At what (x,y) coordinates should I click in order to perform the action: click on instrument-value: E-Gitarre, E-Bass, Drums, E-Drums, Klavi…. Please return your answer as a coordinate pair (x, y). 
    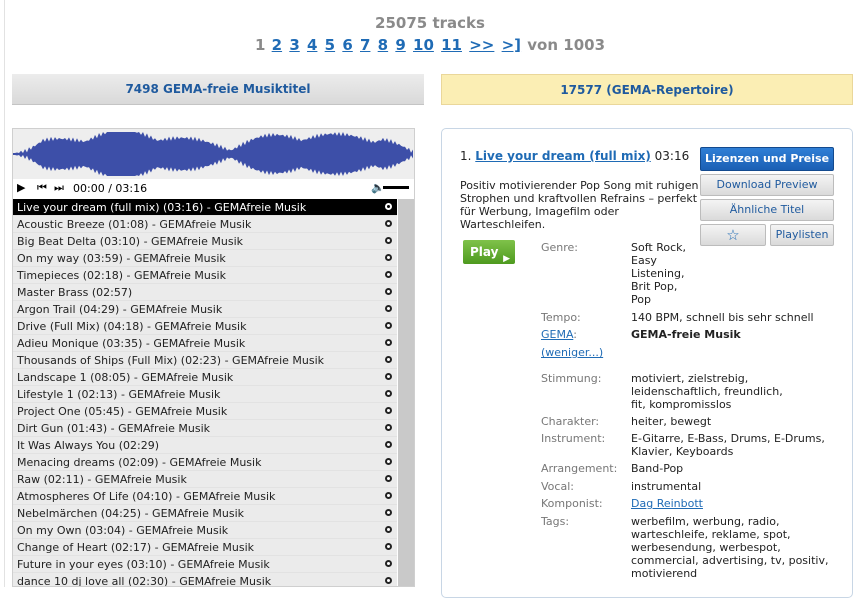
    Looking at the image, I should click on (728, 445).